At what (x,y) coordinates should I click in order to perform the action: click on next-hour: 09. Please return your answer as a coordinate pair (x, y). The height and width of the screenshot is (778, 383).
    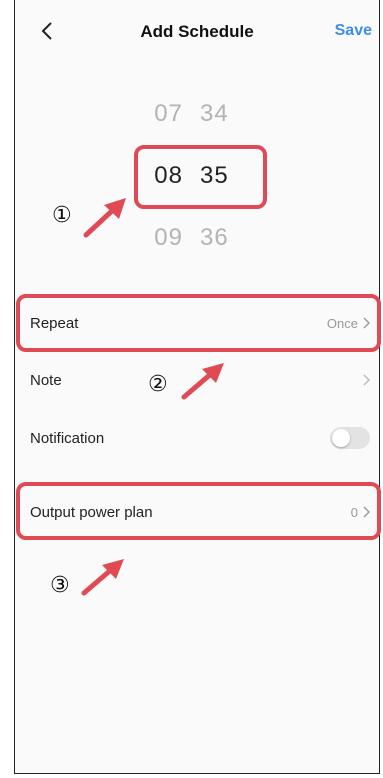
    Looking at the image, I should click on (168, 237).